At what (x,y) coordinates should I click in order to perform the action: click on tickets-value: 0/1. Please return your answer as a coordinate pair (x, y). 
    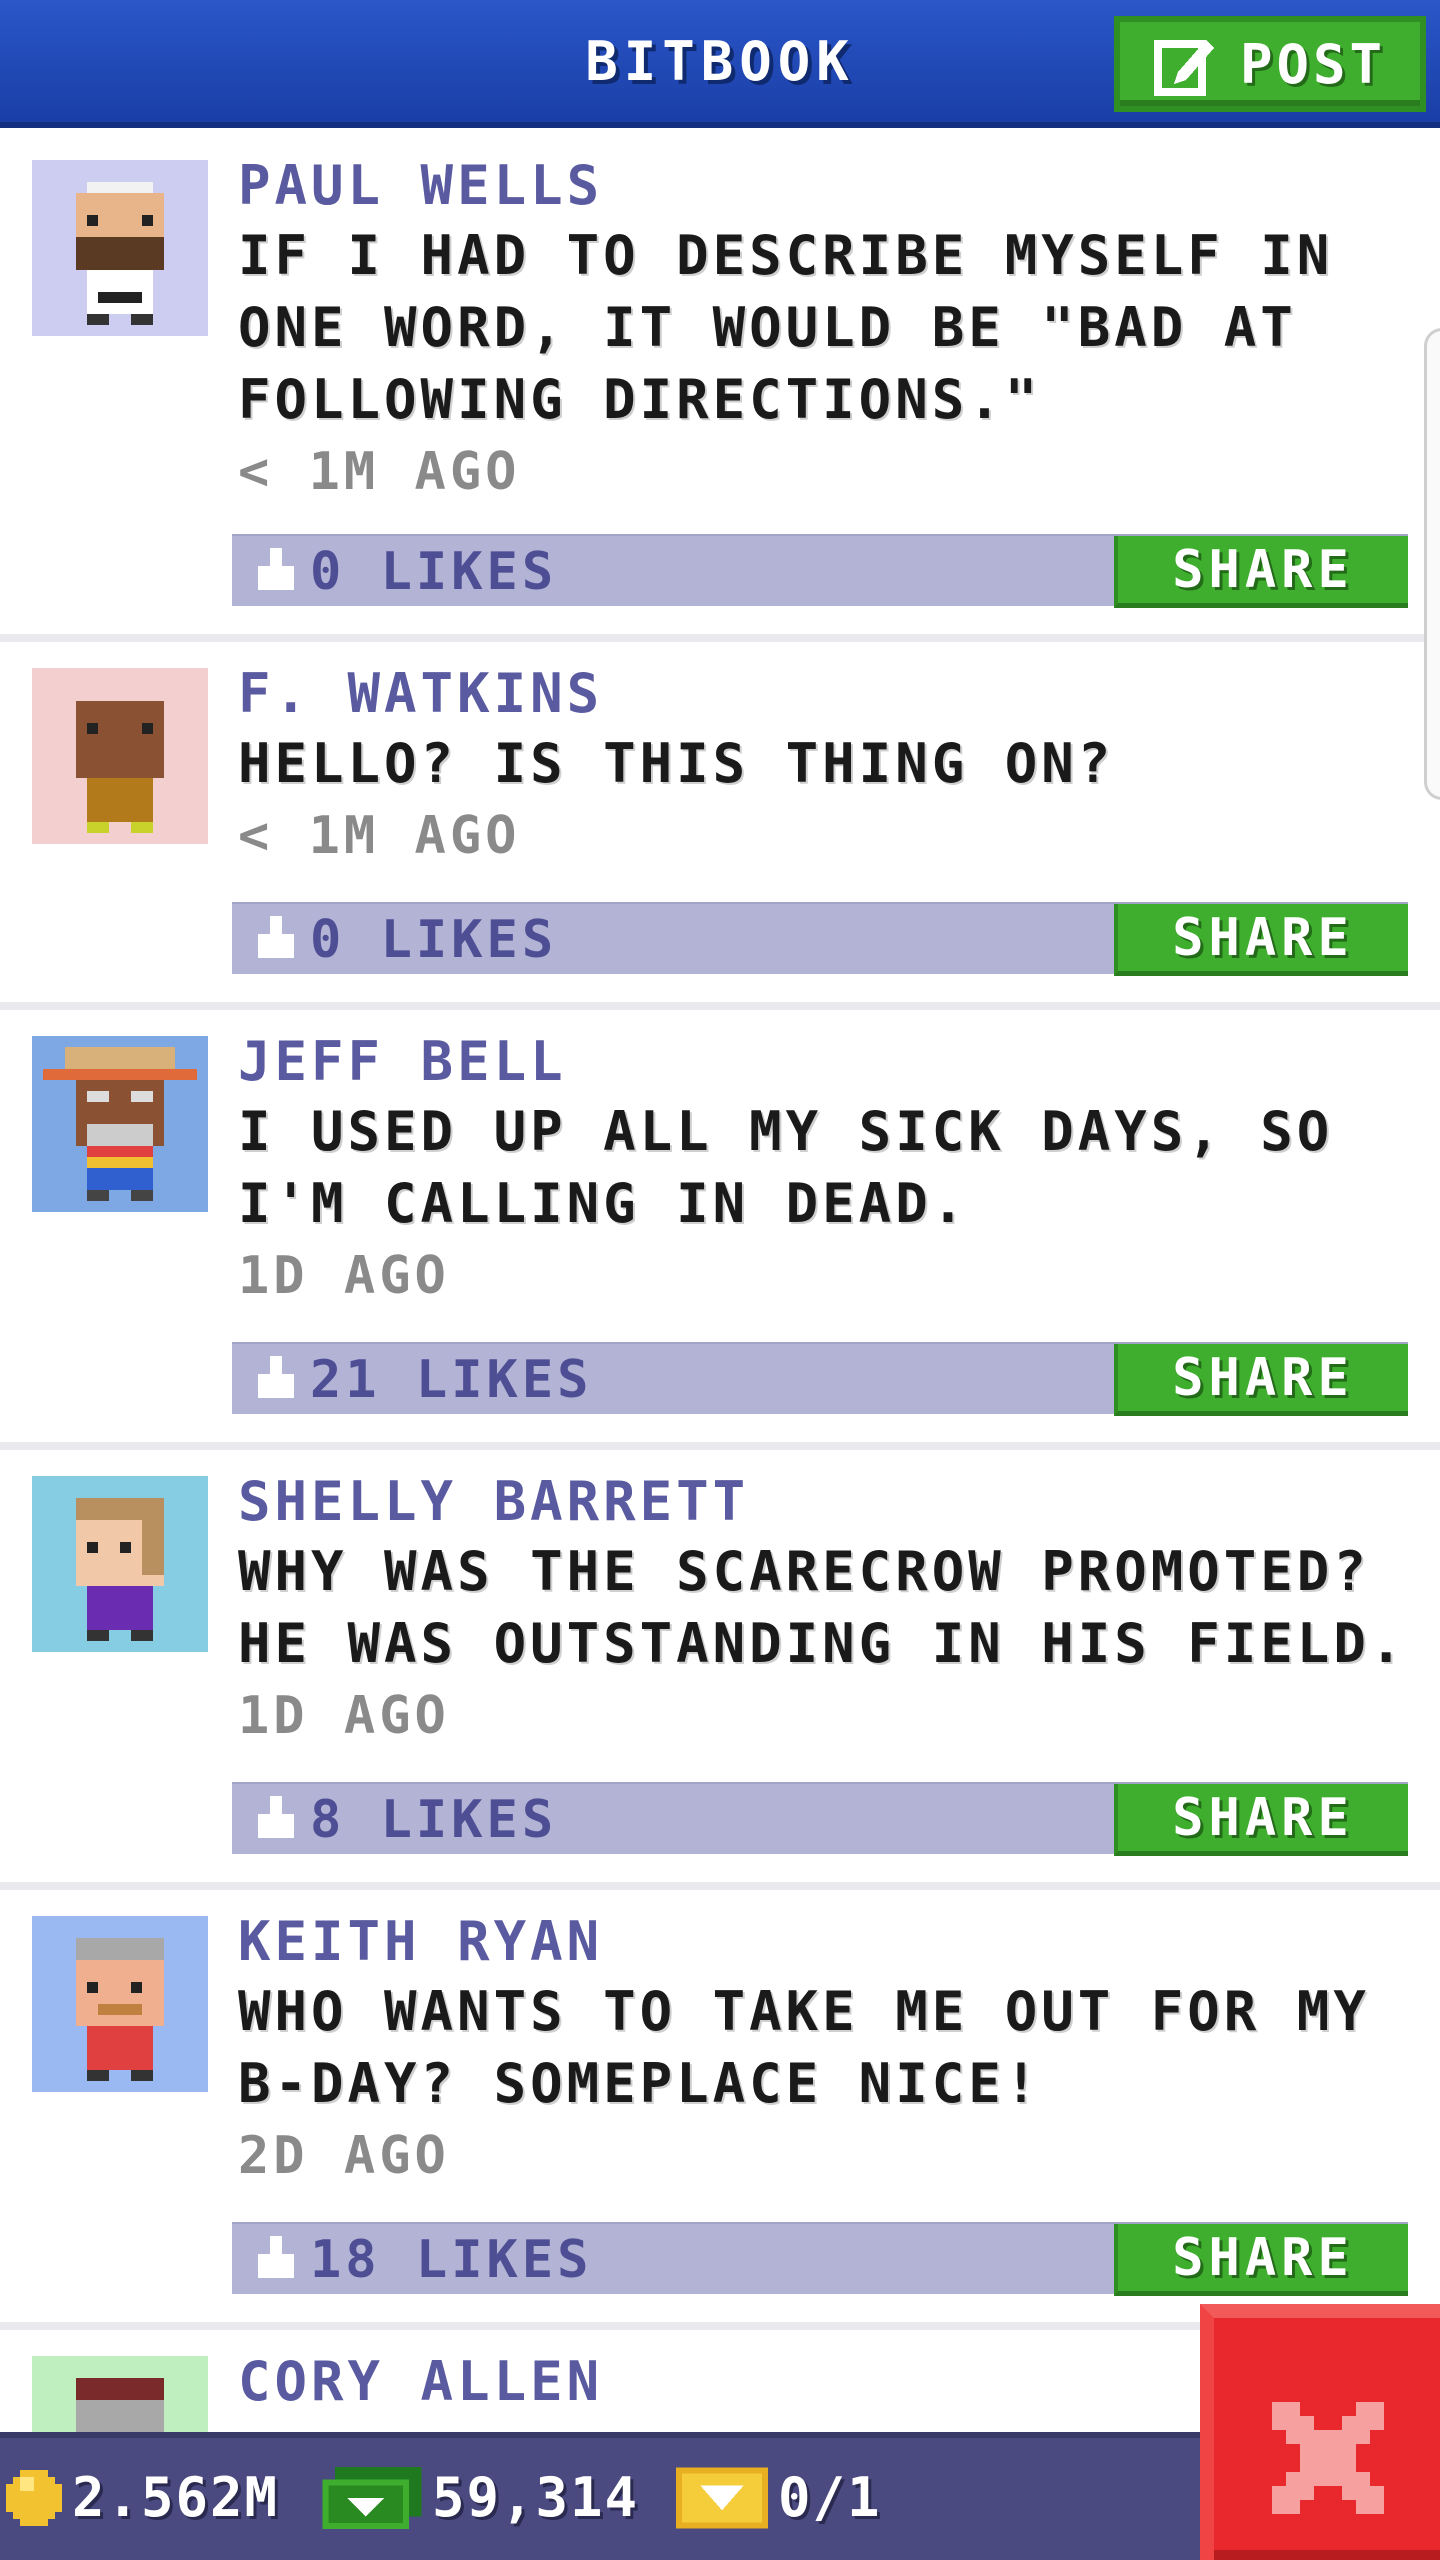
    Looking at the image, I should click on (830, 2497).